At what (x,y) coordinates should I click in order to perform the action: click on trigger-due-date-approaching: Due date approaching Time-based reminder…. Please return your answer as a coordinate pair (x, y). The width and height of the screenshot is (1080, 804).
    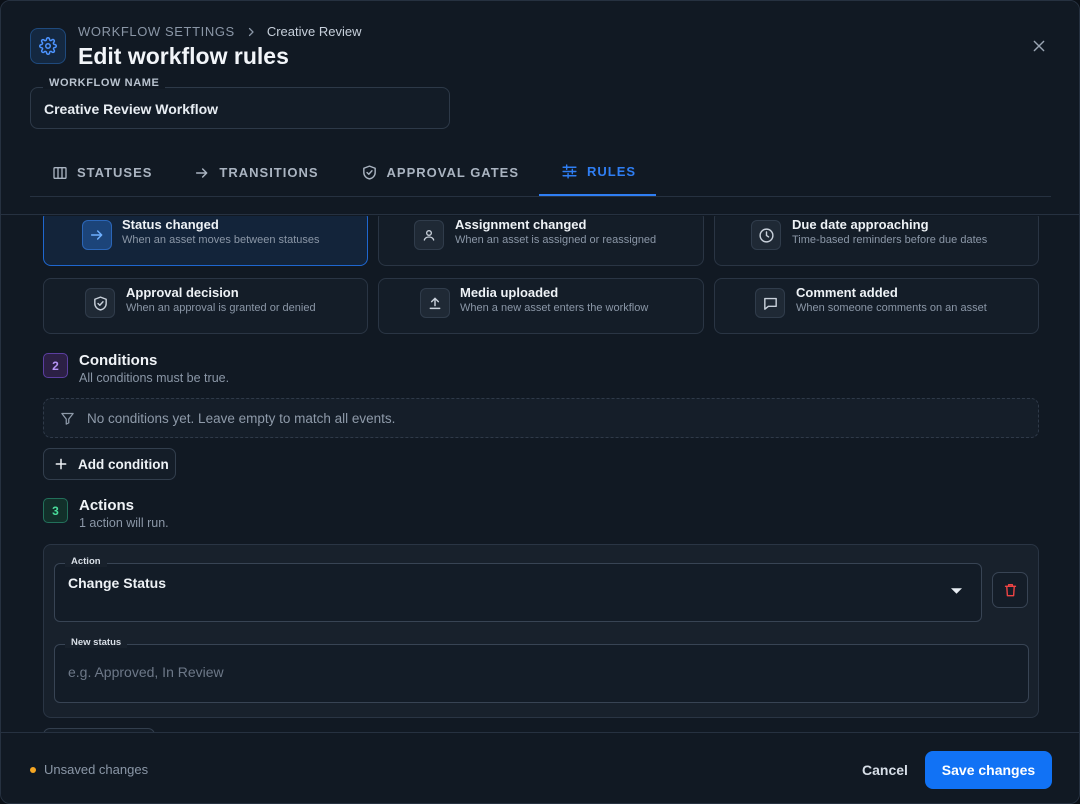
    Looking at the image, I should click on (876, 241).